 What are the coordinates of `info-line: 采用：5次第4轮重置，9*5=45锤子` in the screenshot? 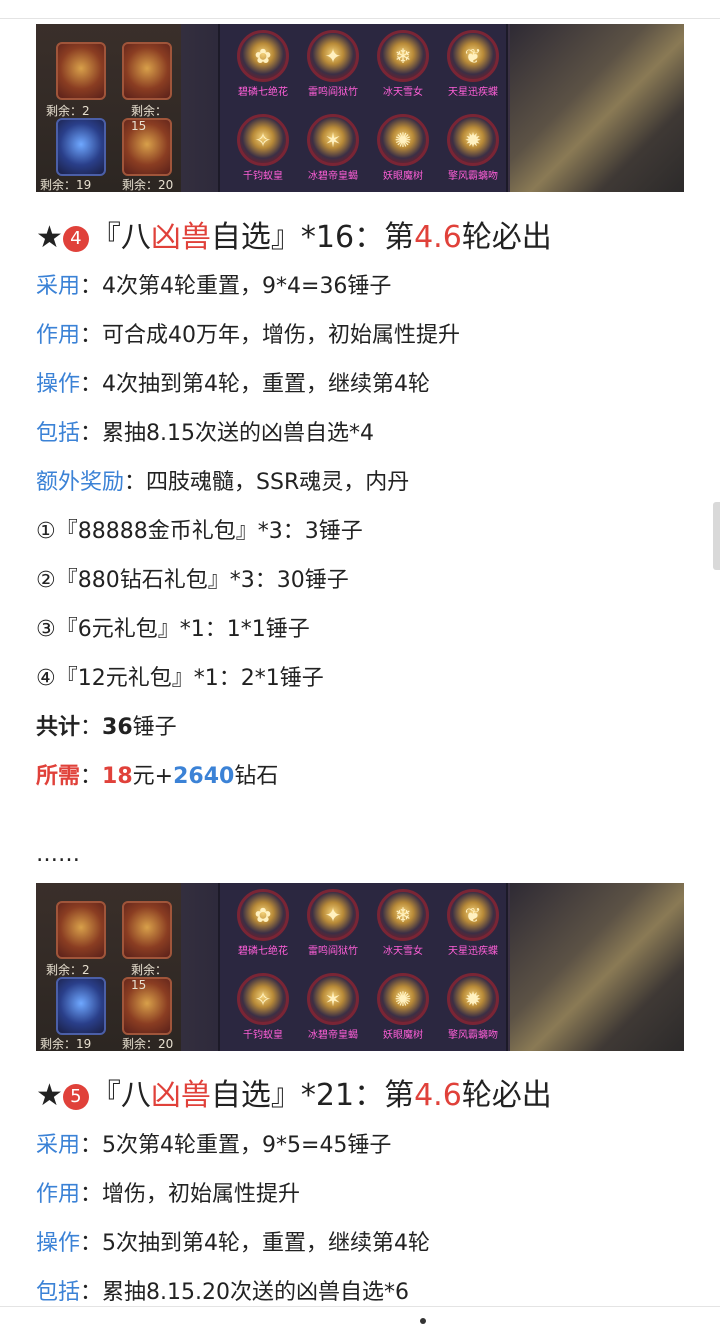 It's located at (214, 1145).